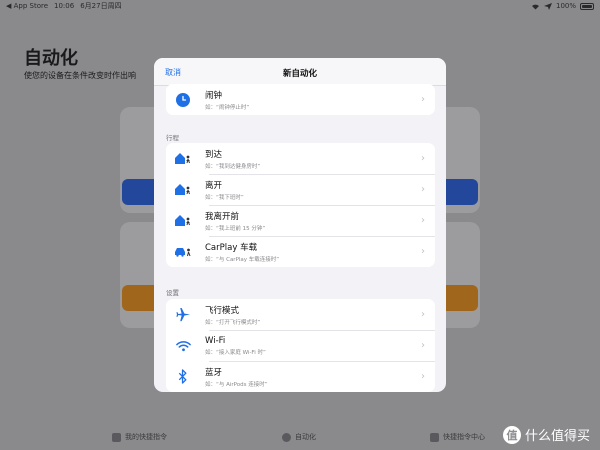  What do you see at coordinates (227, 107) in the screenshot?
I see `item-hint: 如：“闹钟停止时”` at bounding box center [227, 107].